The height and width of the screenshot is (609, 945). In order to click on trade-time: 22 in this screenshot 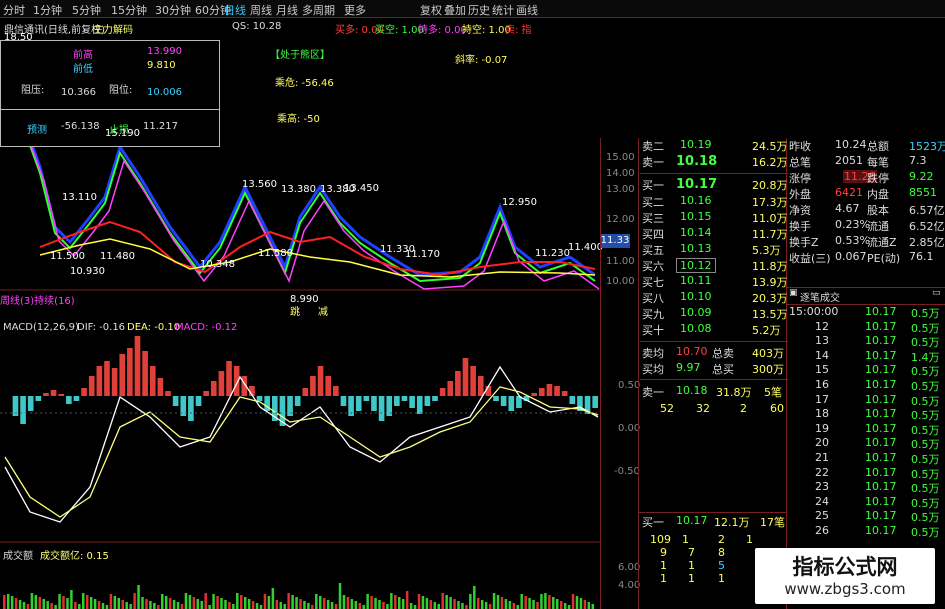, I will do `click(822, 472)`.